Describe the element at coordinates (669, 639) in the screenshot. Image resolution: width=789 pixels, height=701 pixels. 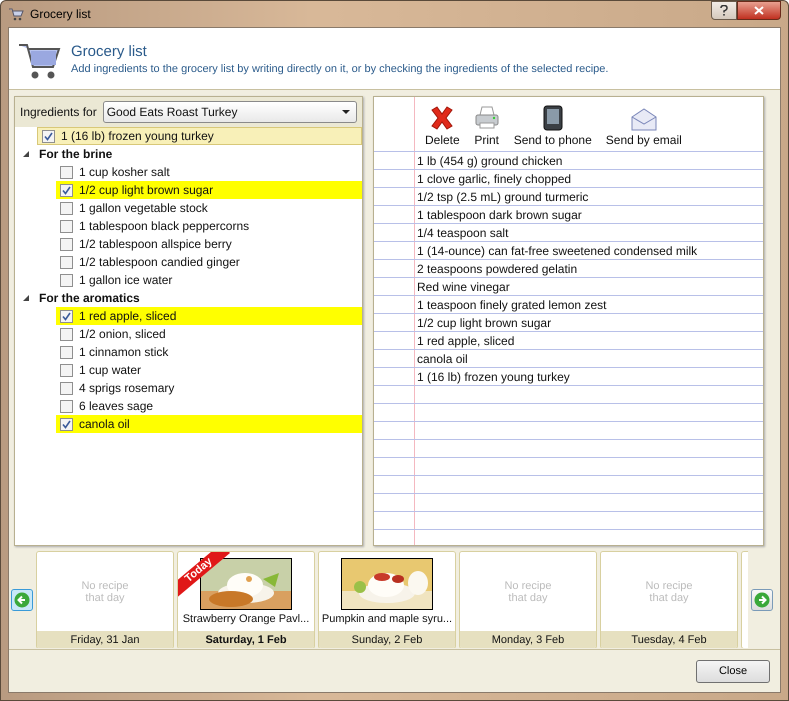
I see `day-date: Tuesday, 4 Feb` at that location.